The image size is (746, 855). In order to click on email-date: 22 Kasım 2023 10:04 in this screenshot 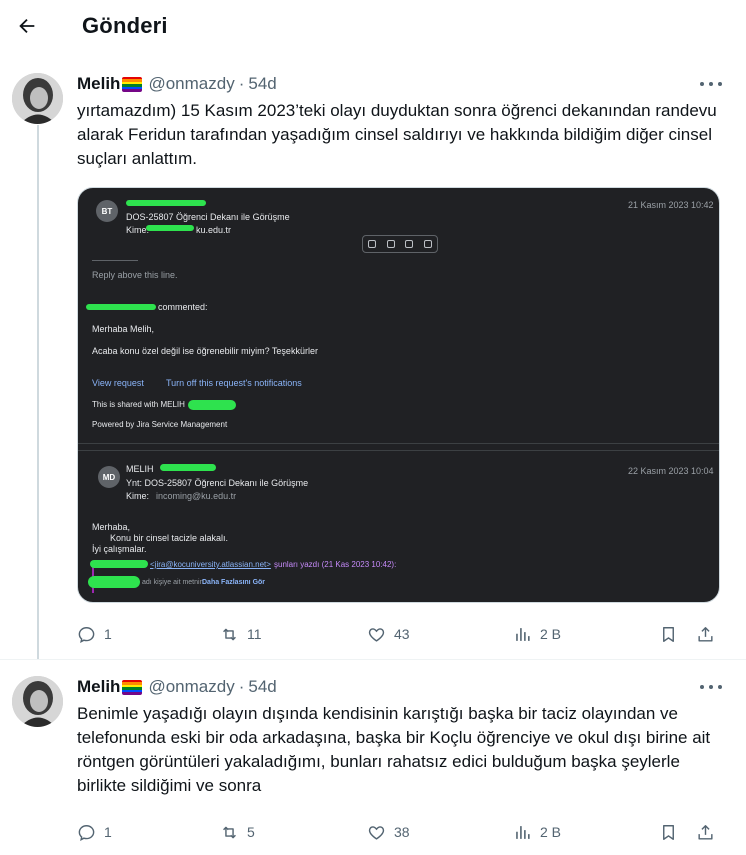, I will do `click(671, 471)`.